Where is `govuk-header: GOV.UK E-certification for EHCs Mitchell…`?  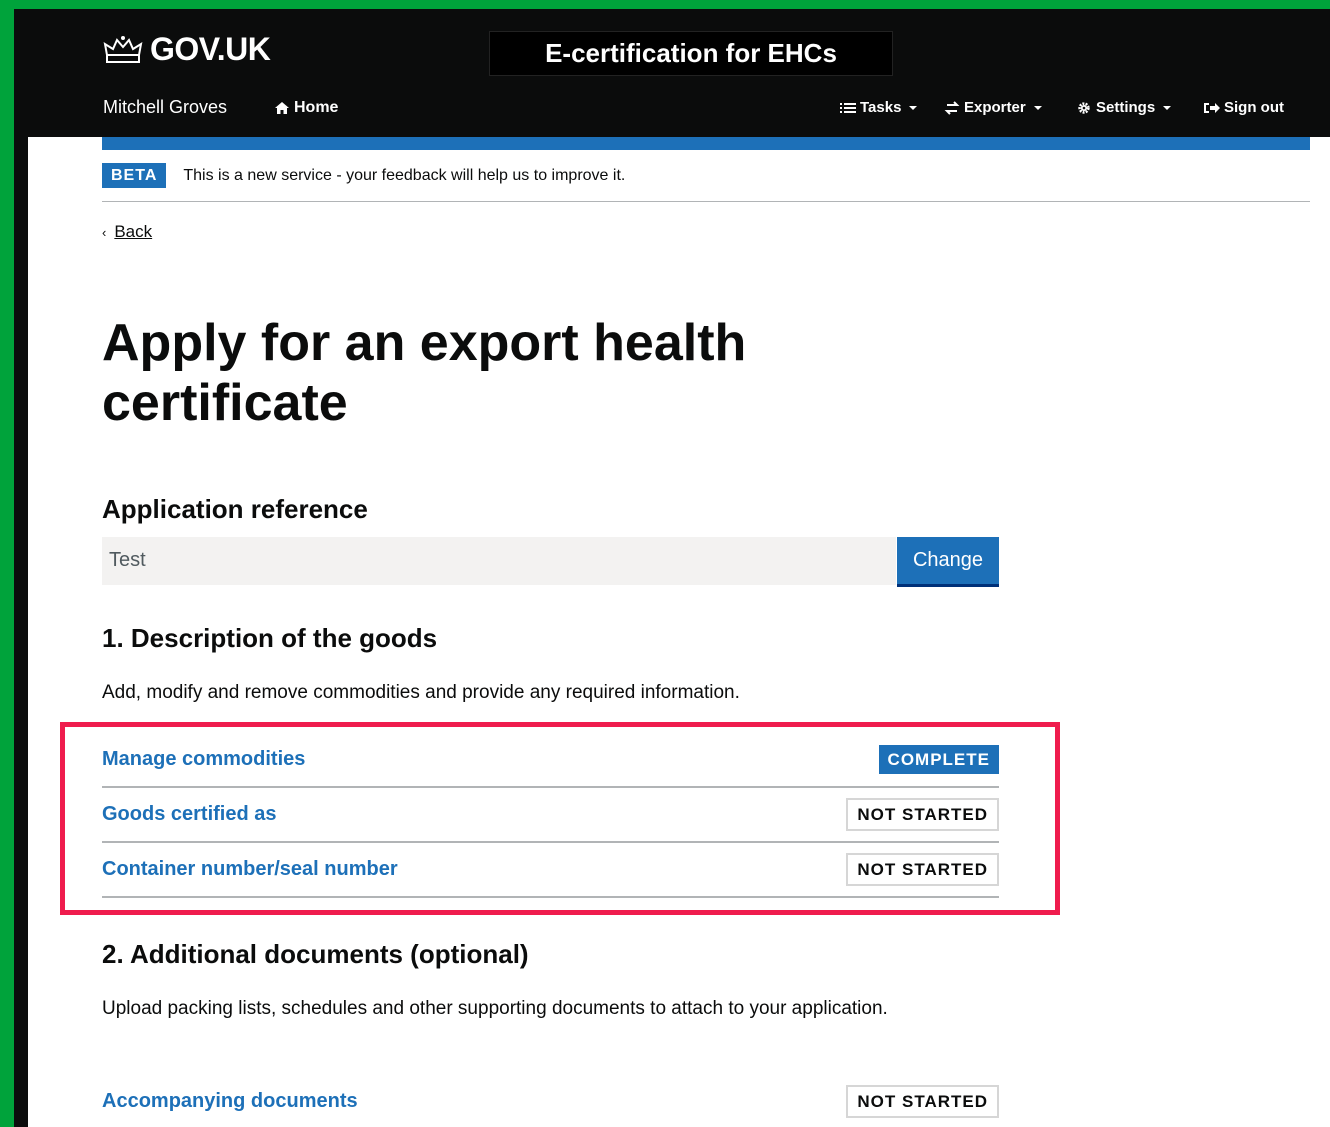
govuk-header: GOV.UK E-certification for EHCs Mitchell… is located at coordinates (672, 73).